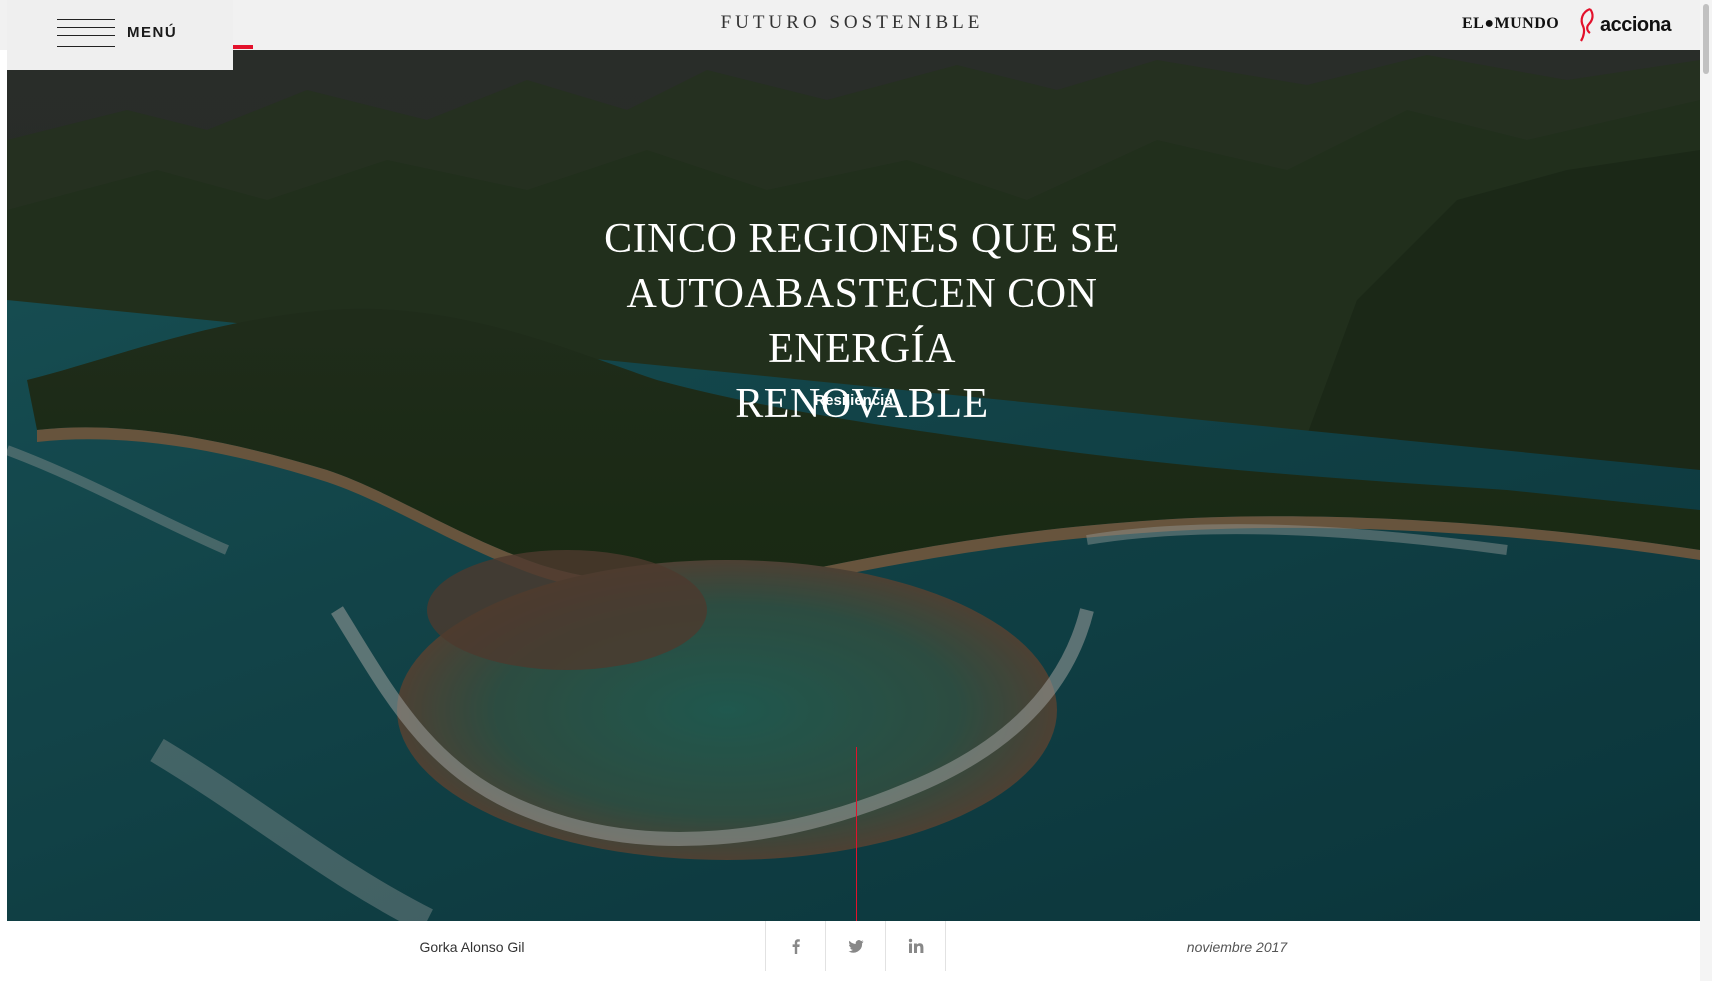  I want to click on menu-label: MENÚ, so click(152, 32).